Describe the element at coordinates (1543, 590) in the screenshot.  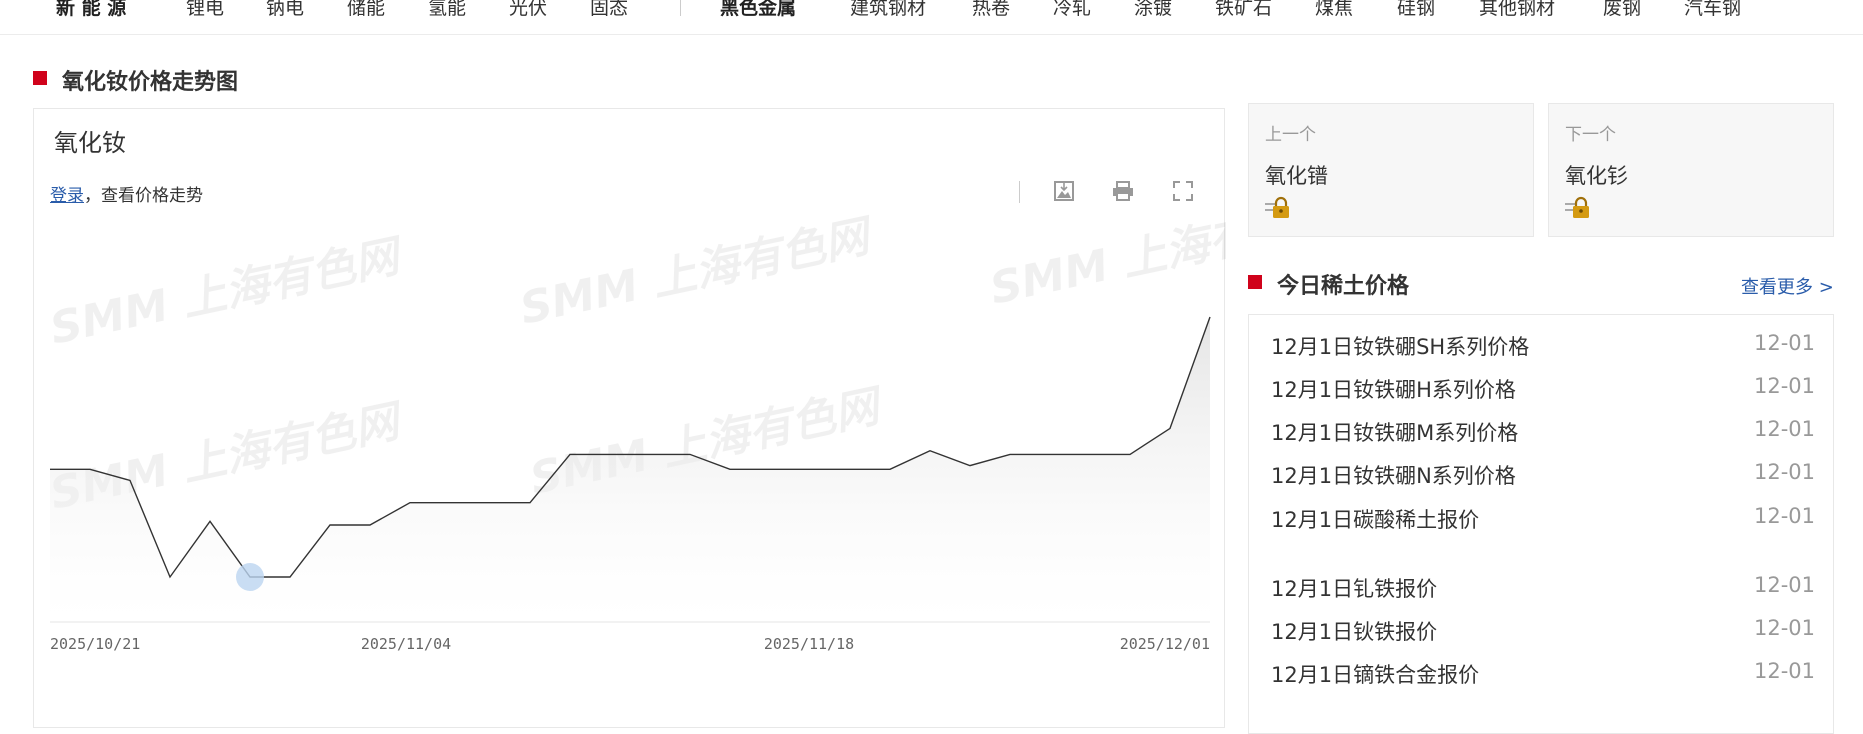
I see `list-item: 12月1日钆铁报价 12-01` at that location.